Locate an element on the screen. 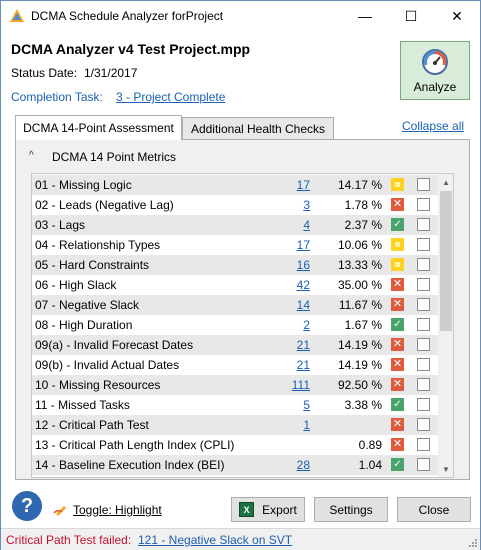 The image size is (481, 550). metric-label: 09(a) - Invalid Forecast Dates is located at coordinates (114, 345).